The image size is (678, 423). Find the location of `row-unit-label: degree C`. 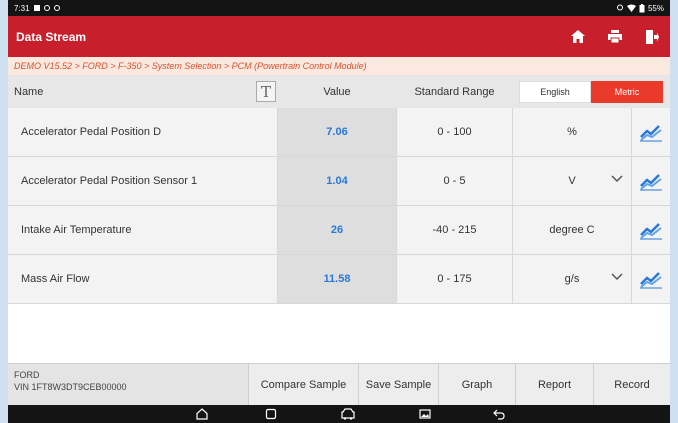

row-unit-label: degree C is located at coordinates (572, 230).